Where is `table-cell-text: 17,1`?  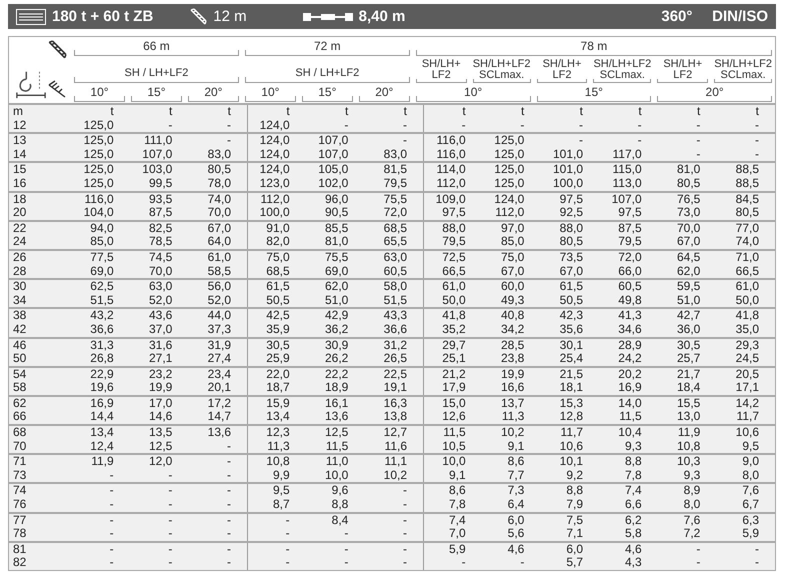 table-cell-text: 17,1 is located at coordinates (747, 388).